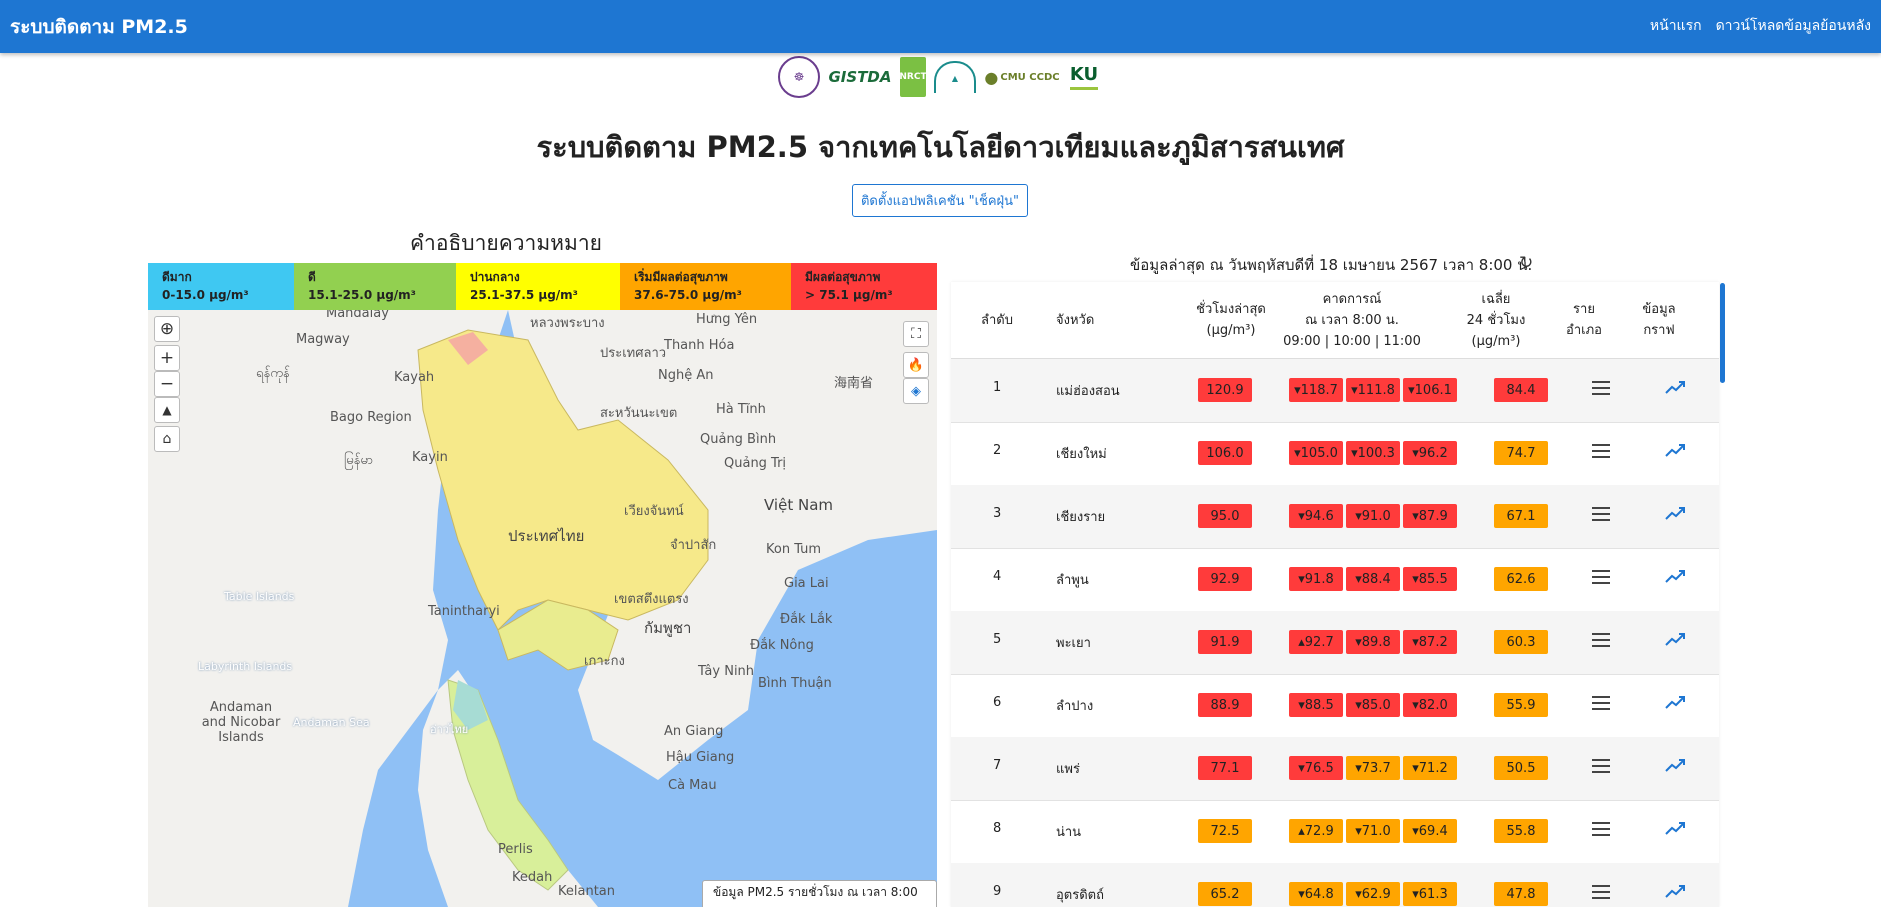 This screenshot has height=907, width=1881. What do you see at coordinates (1316, 453) in the screenshot?
I see `forecast-badge: ▾105.0` at bounding box center [1316, 453].